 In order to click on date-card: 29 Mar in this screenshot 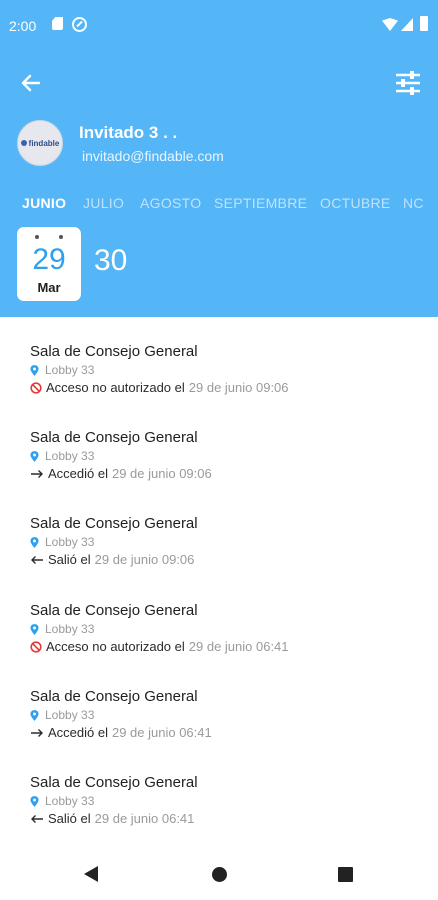, I will do `click(49, 264)`.